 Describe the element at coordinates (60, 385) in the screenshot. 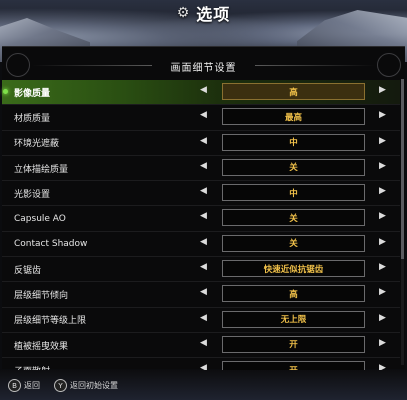

I see `y-button-icon: Y` at that location.